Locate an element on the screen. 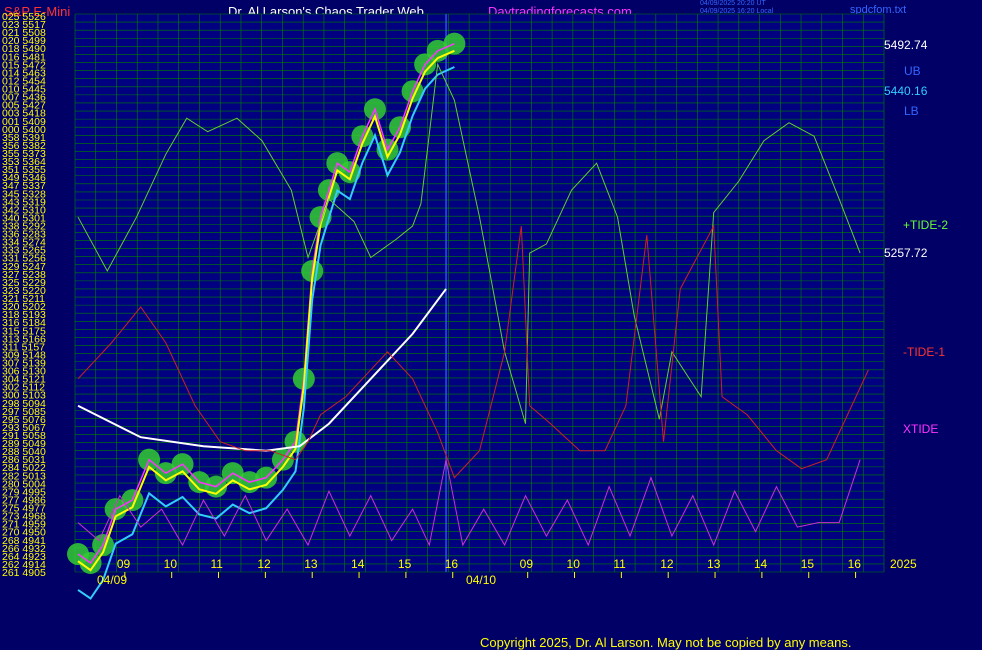 The width and height of the screenshot is (982, 650). price-label-low: 5257.72 is located at coordinates (906, 253).